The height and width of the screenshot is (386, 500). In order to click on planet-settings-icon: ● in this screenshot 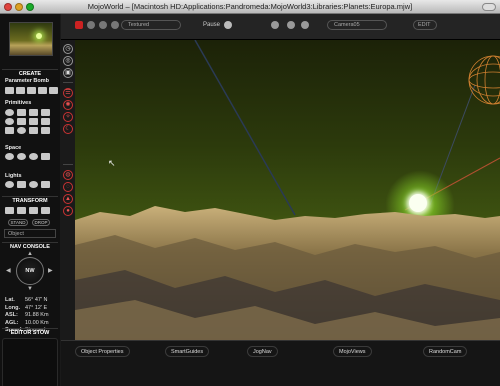, I will do `click(68, 211)`.